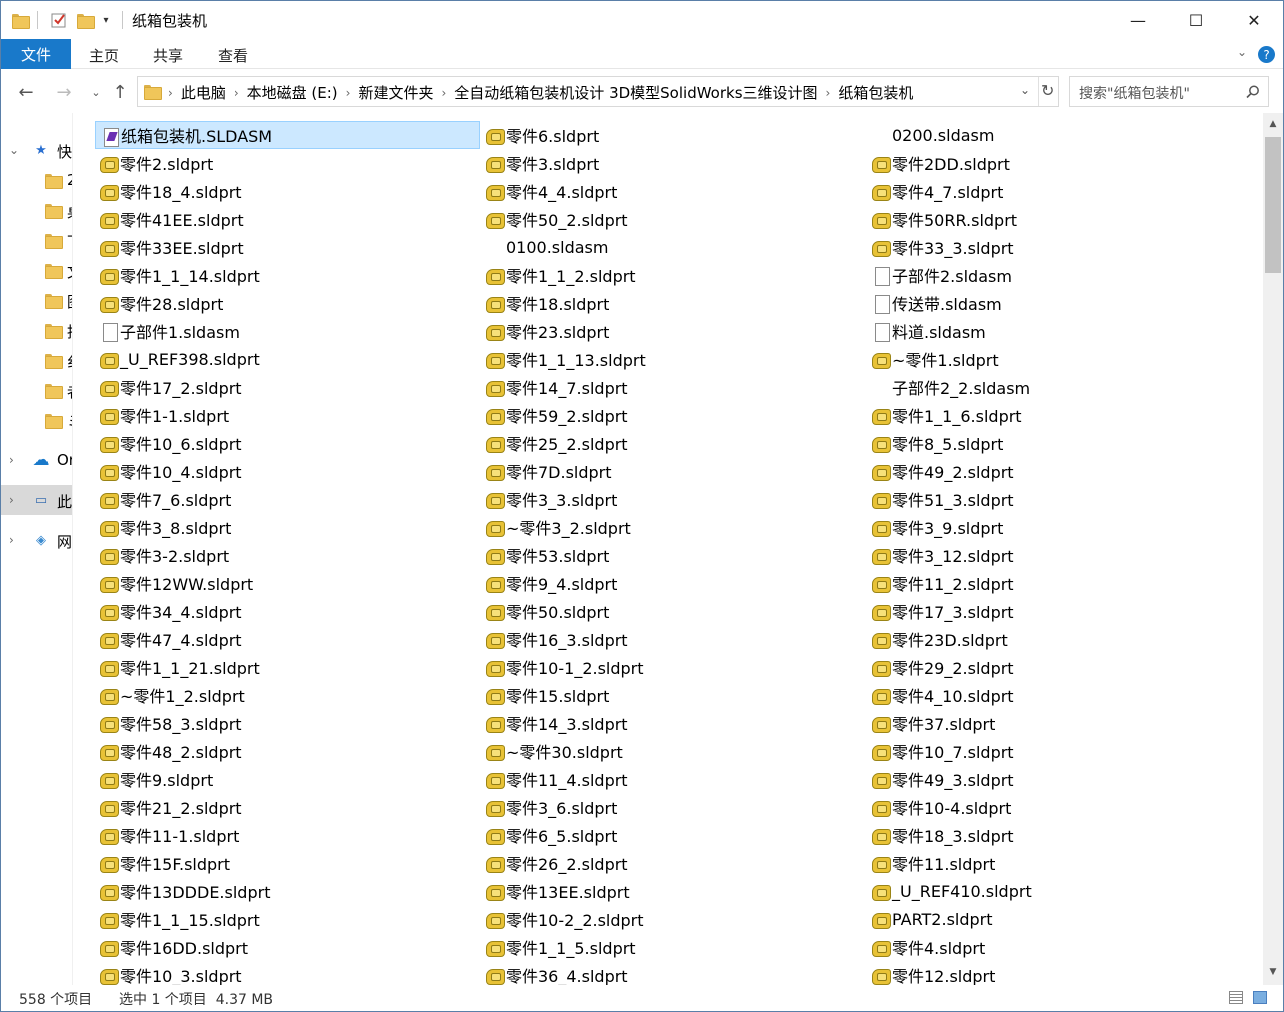 The image size is (1284, 1012). Describe the element at coordinates (287, 891) in the screenshot. I see `file-item: 零件13DDDE.sldprt` at that location.